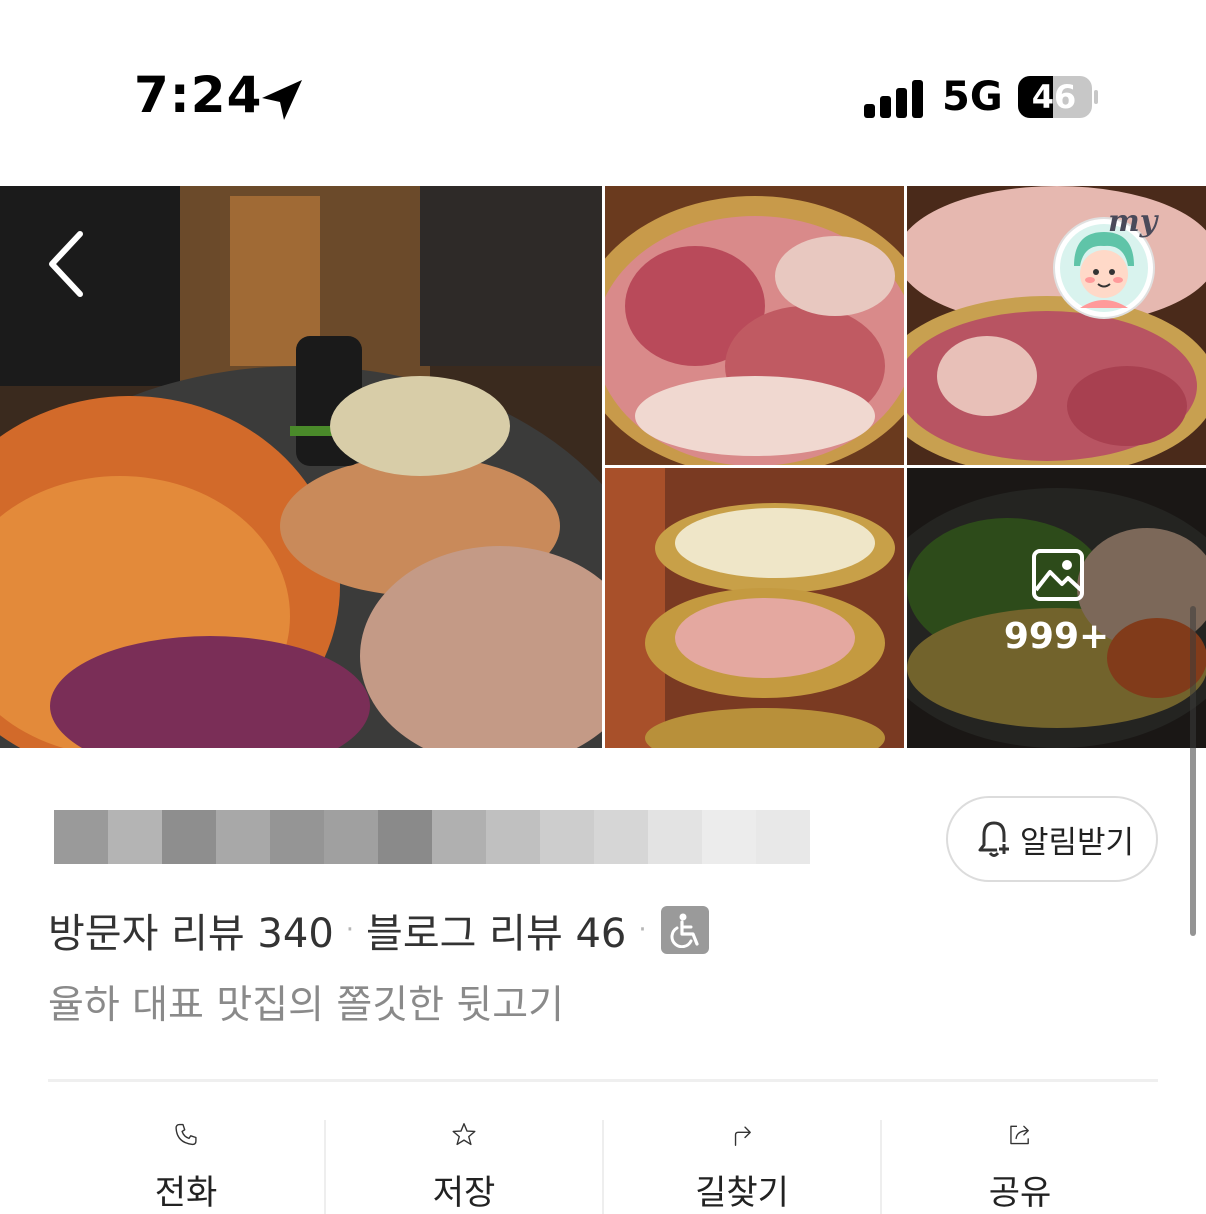  I want to click on status-time: 7:24, so click(198, 95).